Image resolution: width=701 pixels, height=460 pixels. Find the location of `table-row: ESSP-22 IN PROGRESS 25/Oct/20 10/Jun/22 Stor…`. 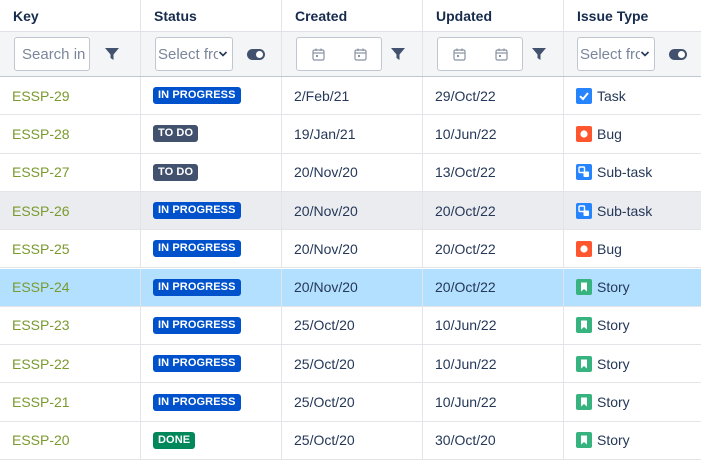

table-row: ESSP-22 IN PROGRESS 25/Oct/20 10/Jun/22 Stor… is located at coordinates (350, 364).